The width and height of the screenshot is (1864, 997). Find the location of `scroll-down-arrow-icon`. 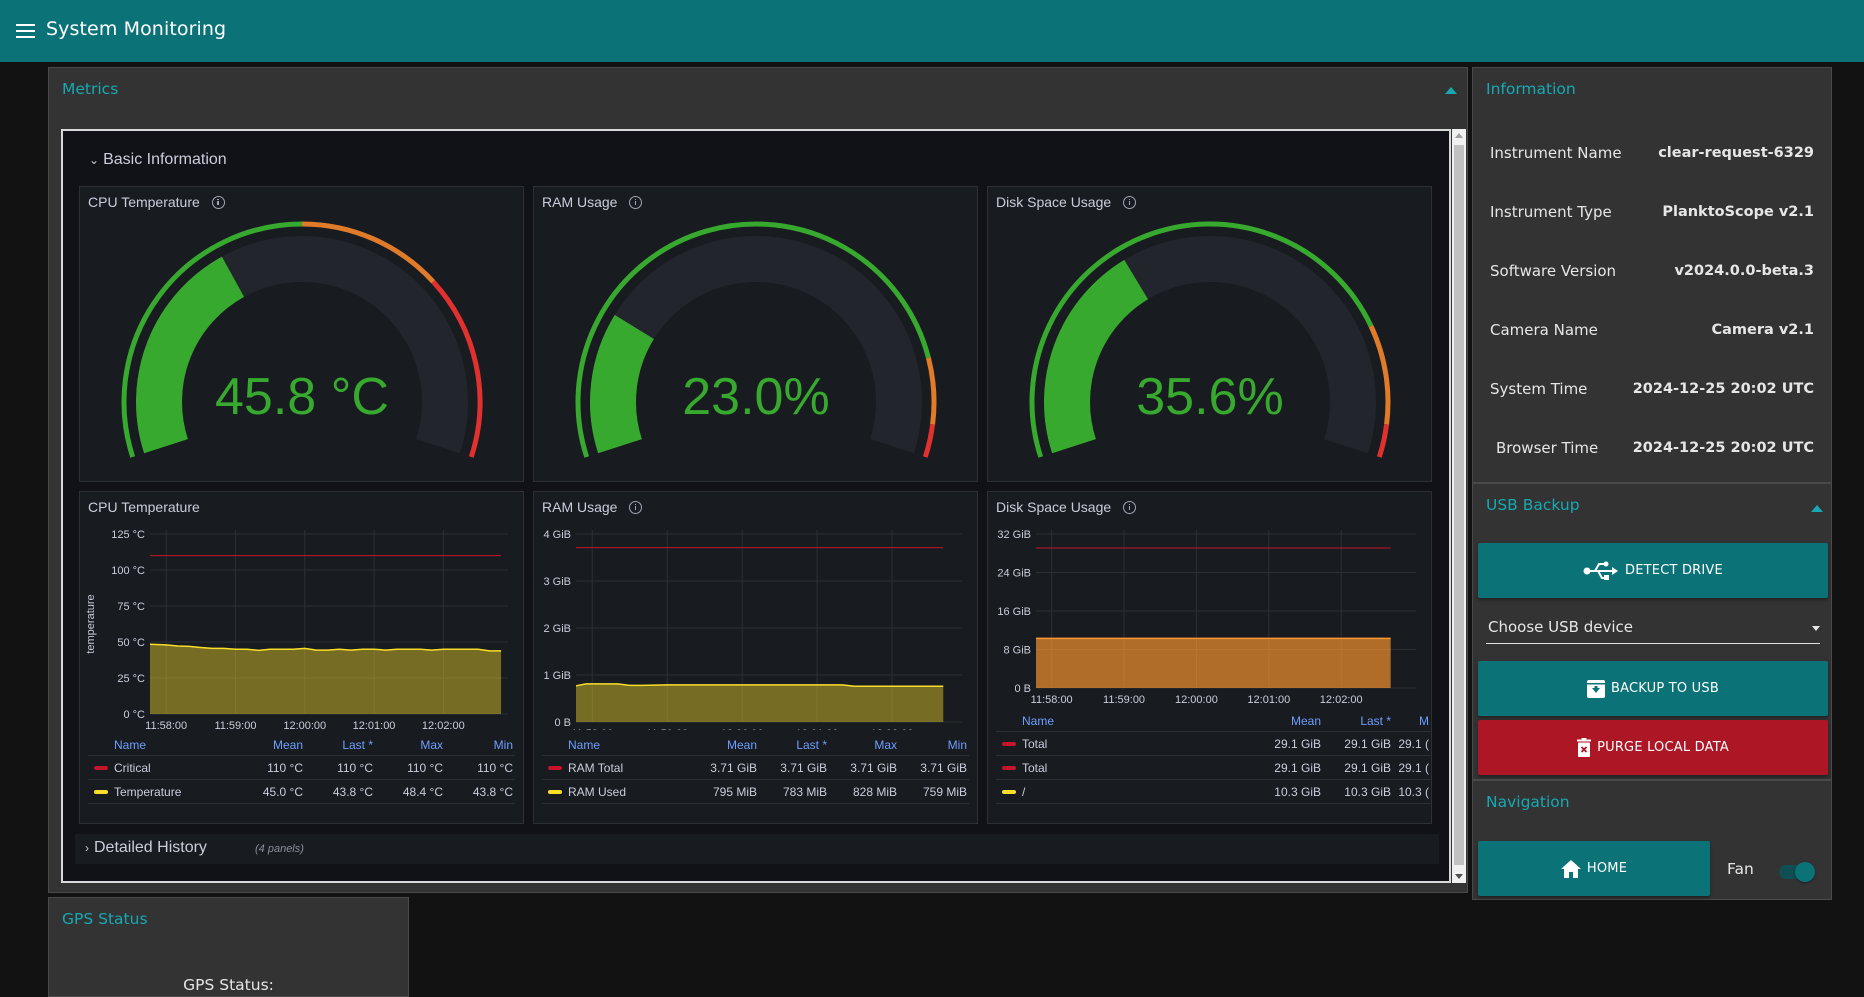

scroll-down-arrow-icon is located at coordinates (1459, 876).